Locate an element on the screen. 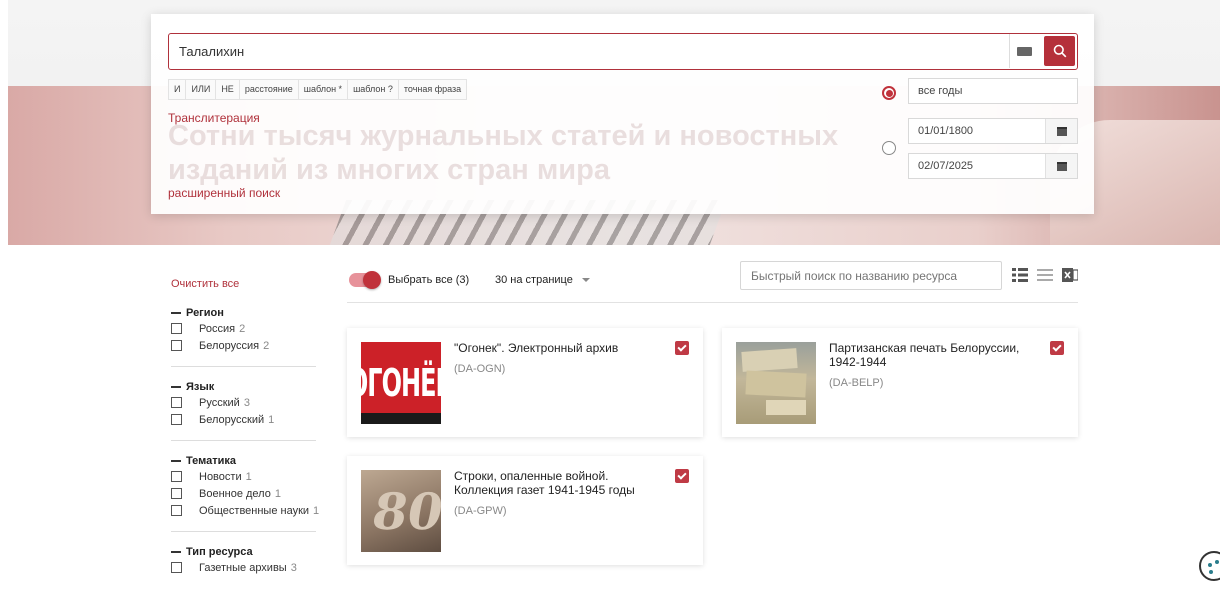 The image size is (1220, 591). keyboard-icon is located at coordinates (1024, 51).